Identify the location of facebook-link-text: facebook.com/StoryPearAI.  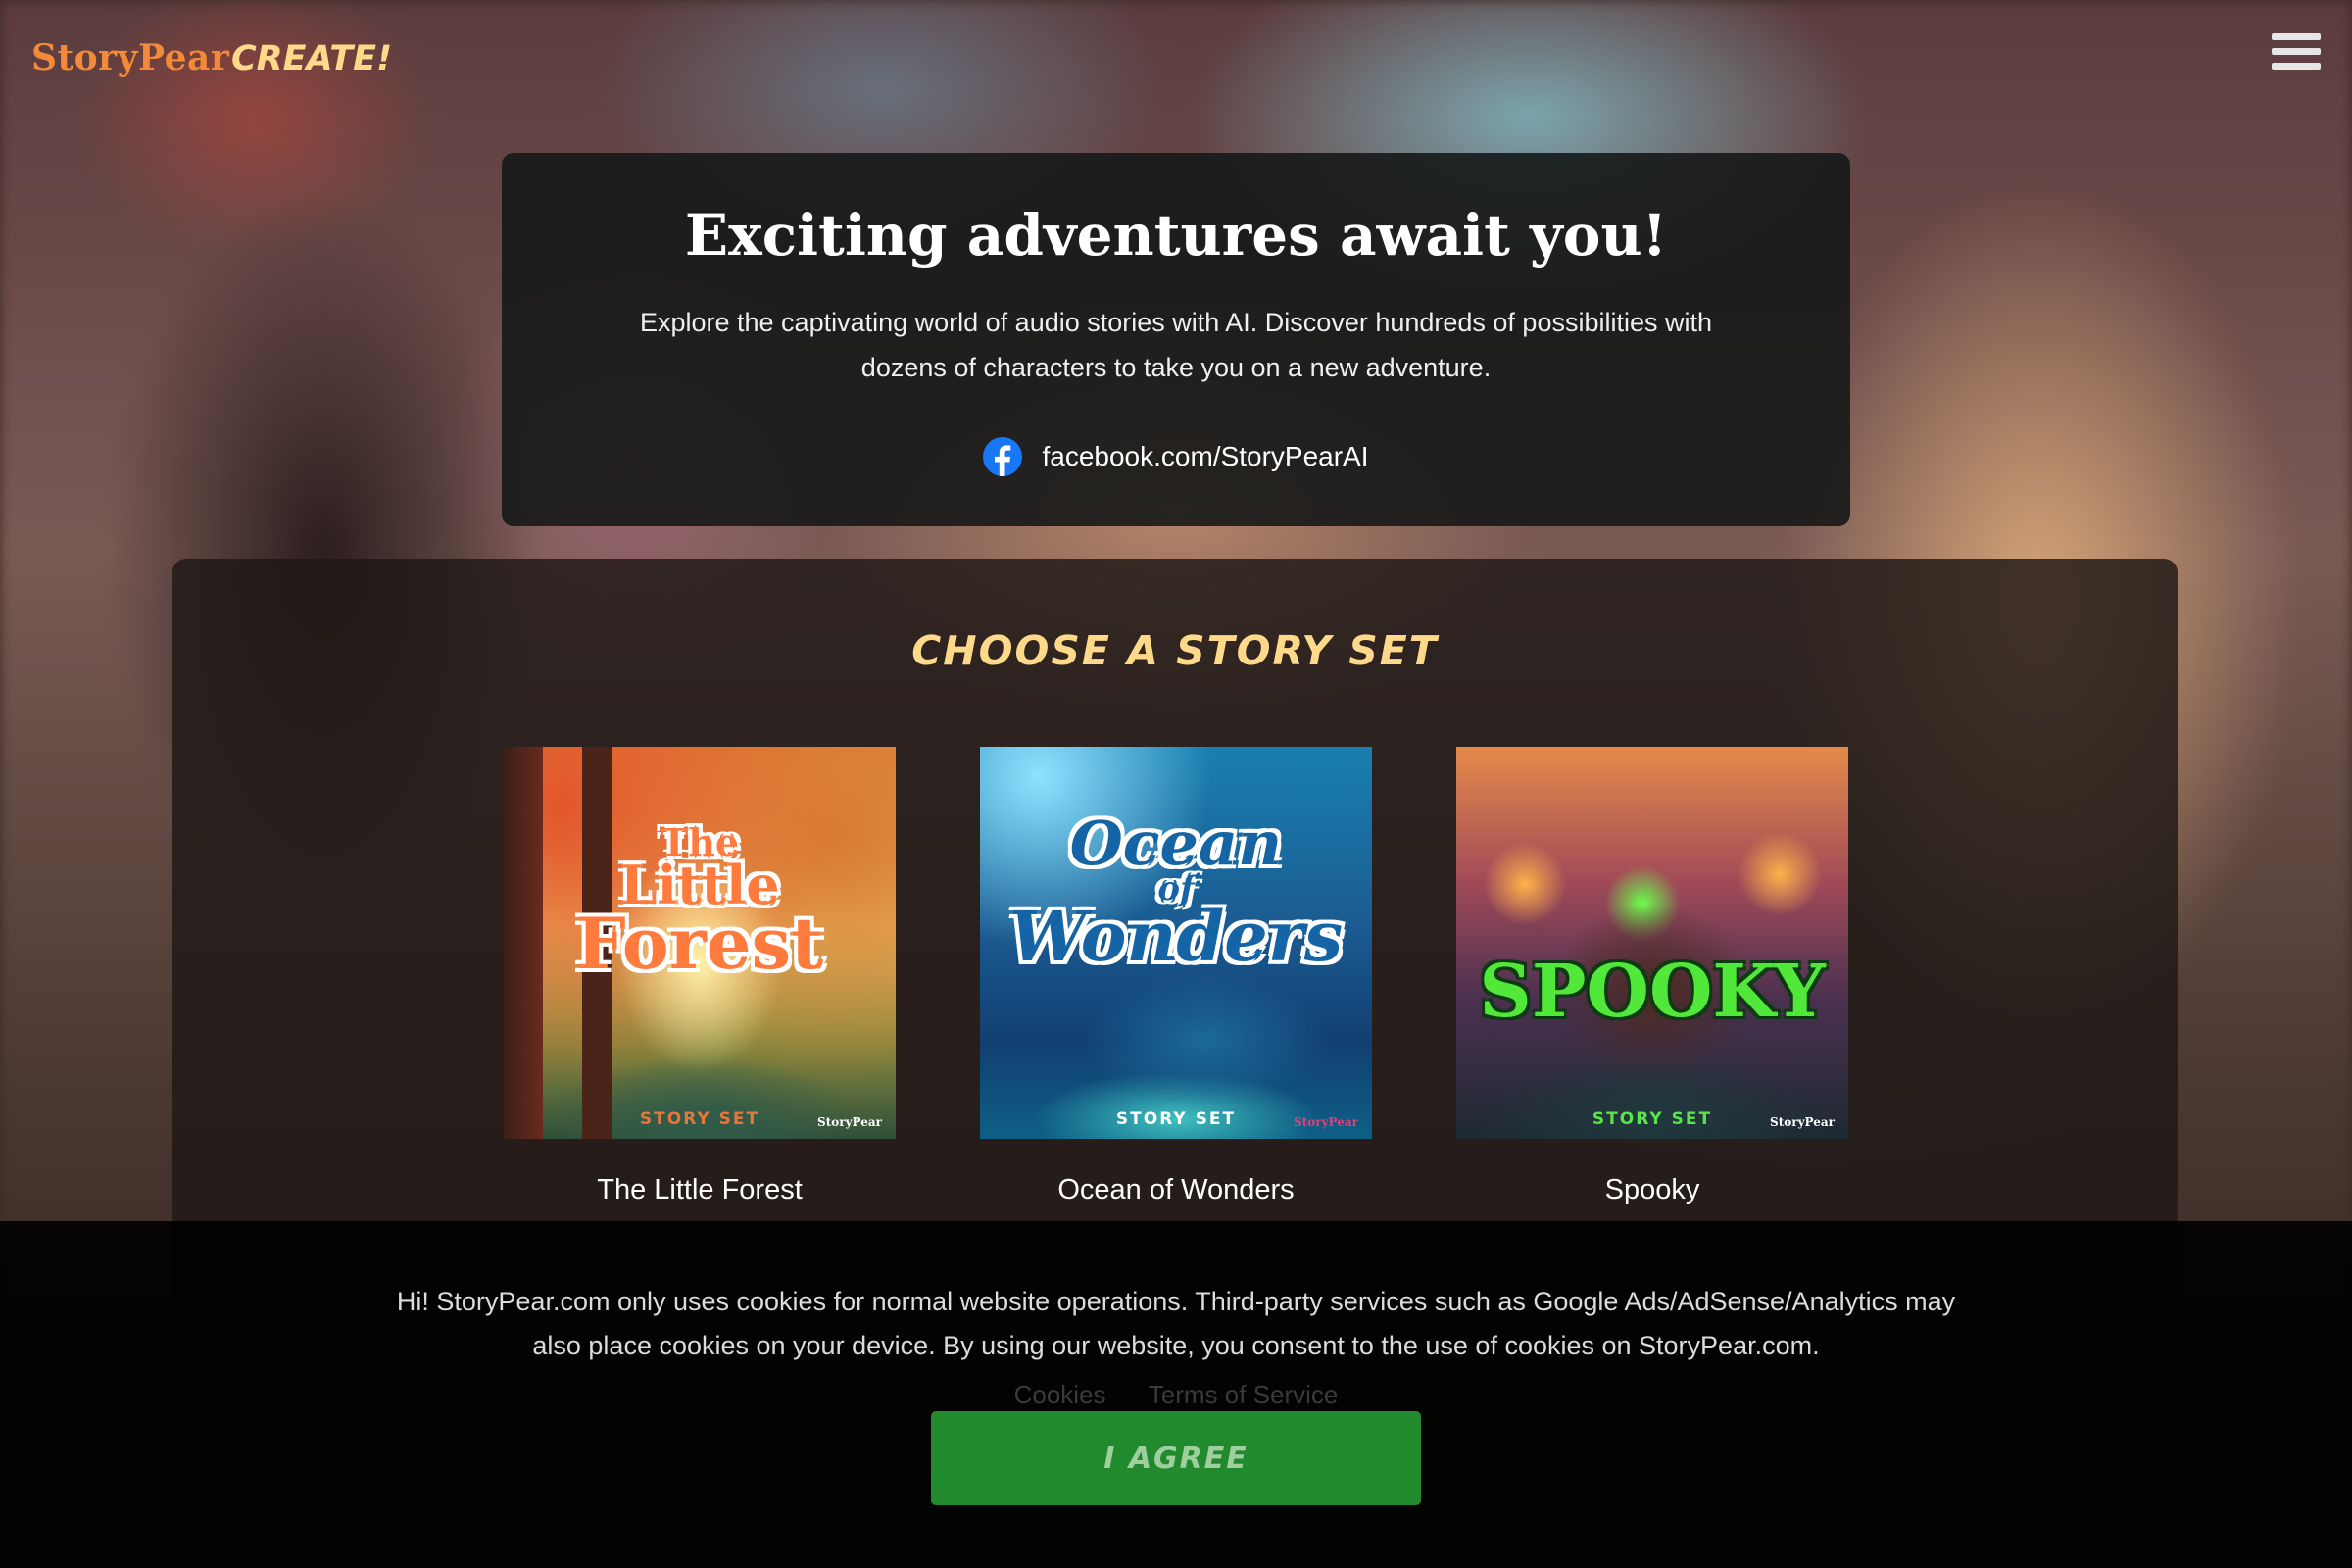
(1205, 456).